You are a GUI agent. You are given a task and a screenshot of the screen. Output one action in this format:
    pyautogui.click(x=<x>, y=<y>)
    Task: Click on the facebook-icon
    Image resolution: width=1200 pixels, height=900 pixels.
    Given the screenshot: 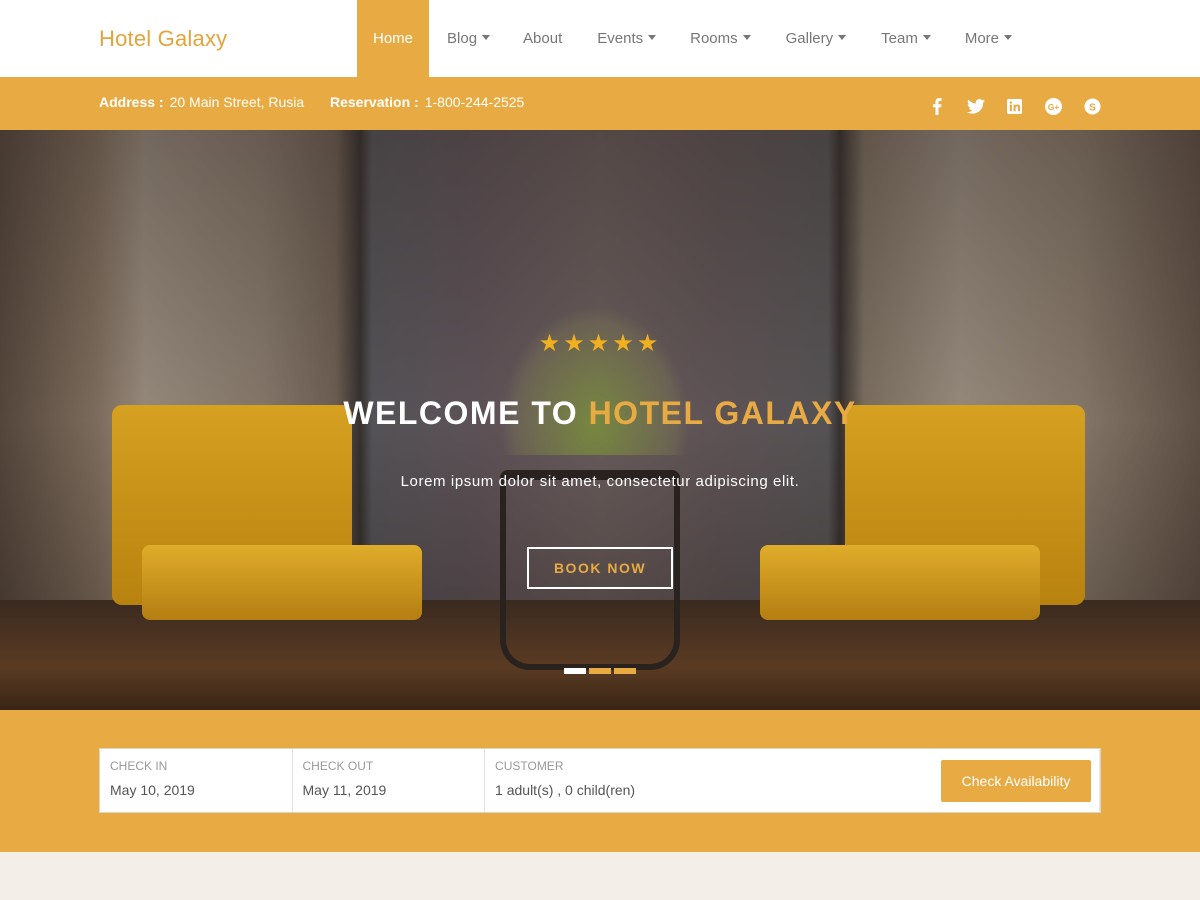 What is the action you would take?
    pyautogui.click(x=936, y=106)
    